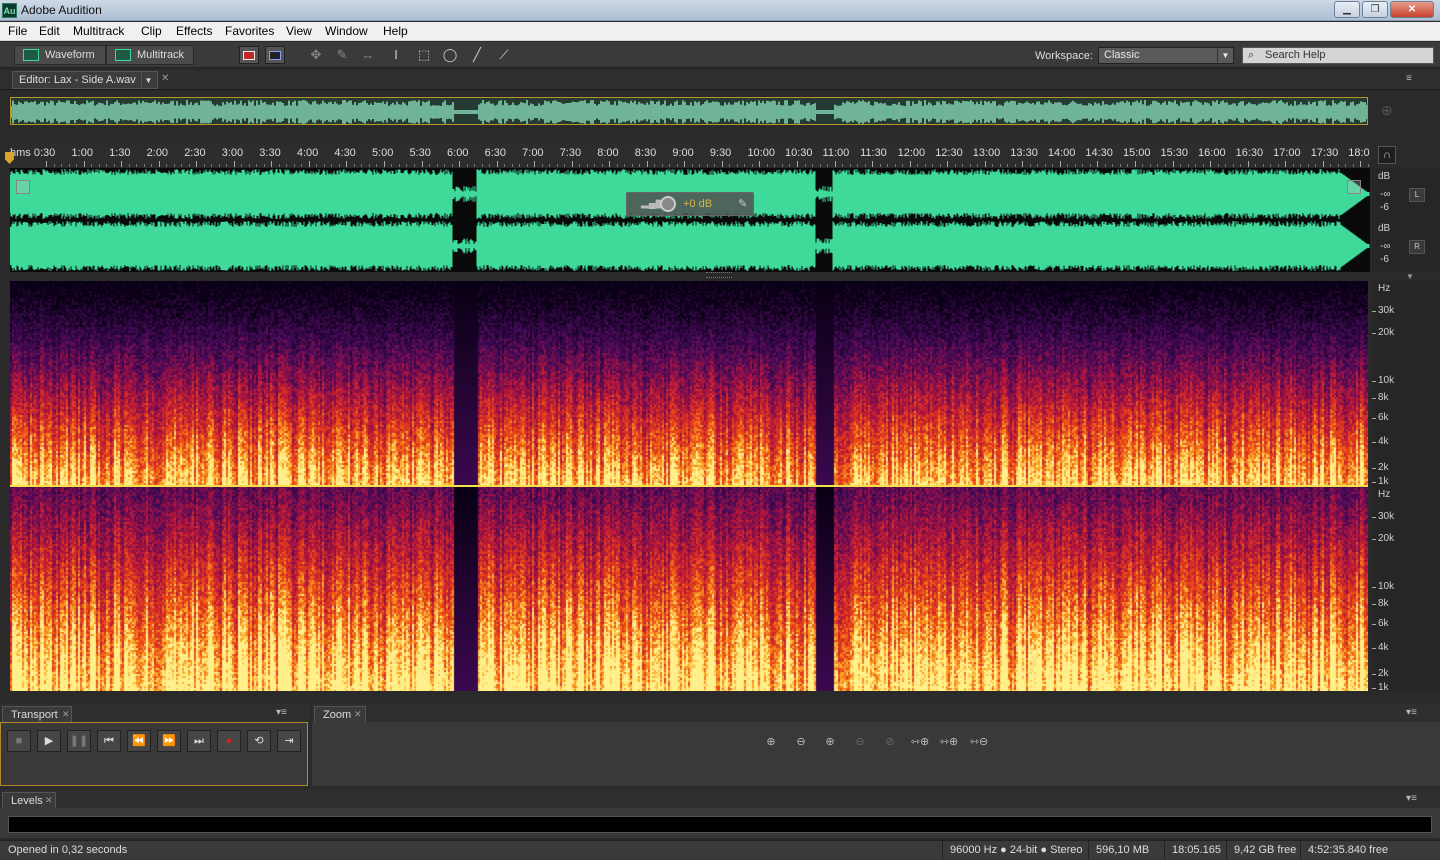 The height and width of the screenshot is (860, 1440). What do you see at coordinates (1417, 195) in the screenshot?
I see `channel-left-button: L` at bounding box center [1417, 195].